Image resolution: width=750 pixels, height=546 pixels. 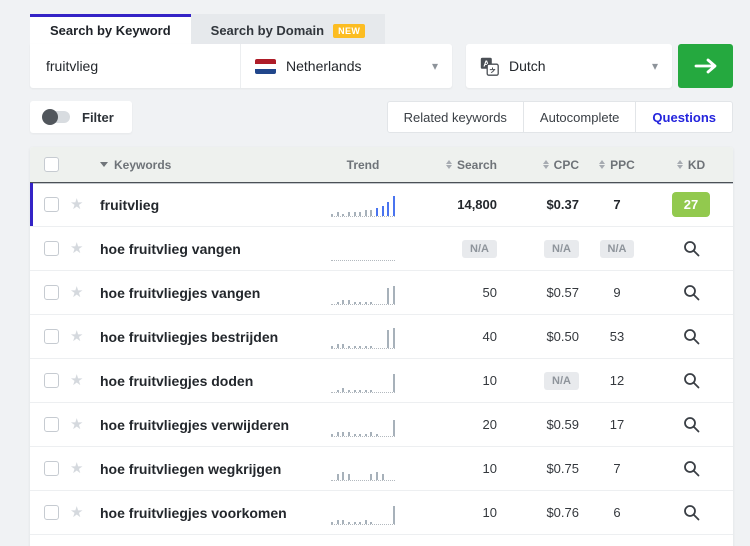 What do you see at coordinates (457, 165) in the screenshot?
I see `header-search: Search` at bounding box center [457, 165].